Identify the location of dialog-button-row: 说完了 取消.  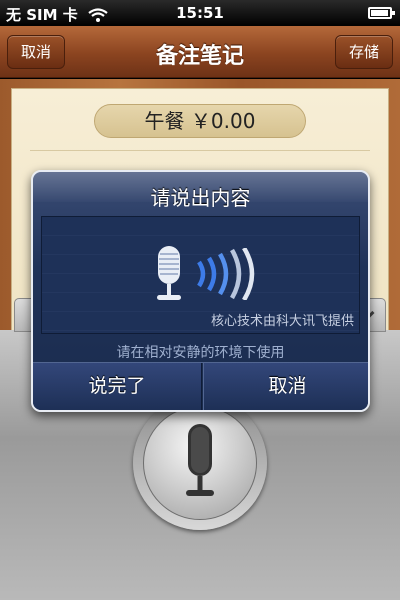
(200, 386).